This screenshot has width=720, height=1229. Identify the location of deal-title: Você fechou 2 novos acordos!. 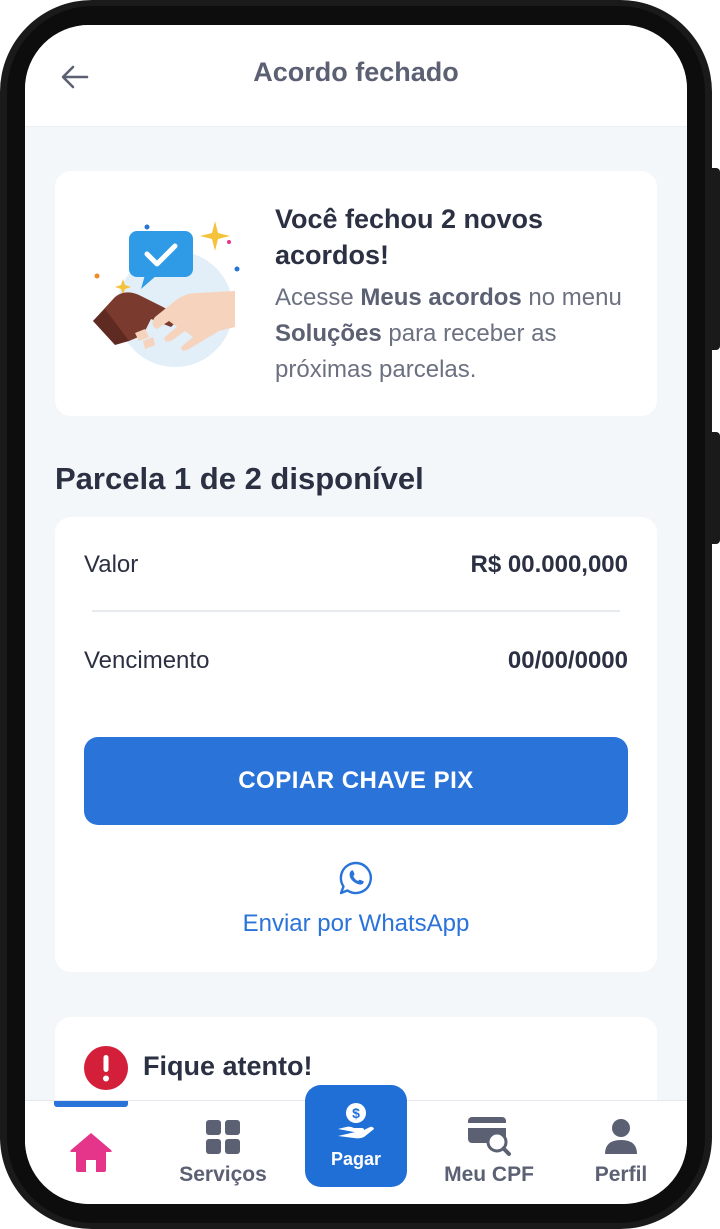
(409, 237).